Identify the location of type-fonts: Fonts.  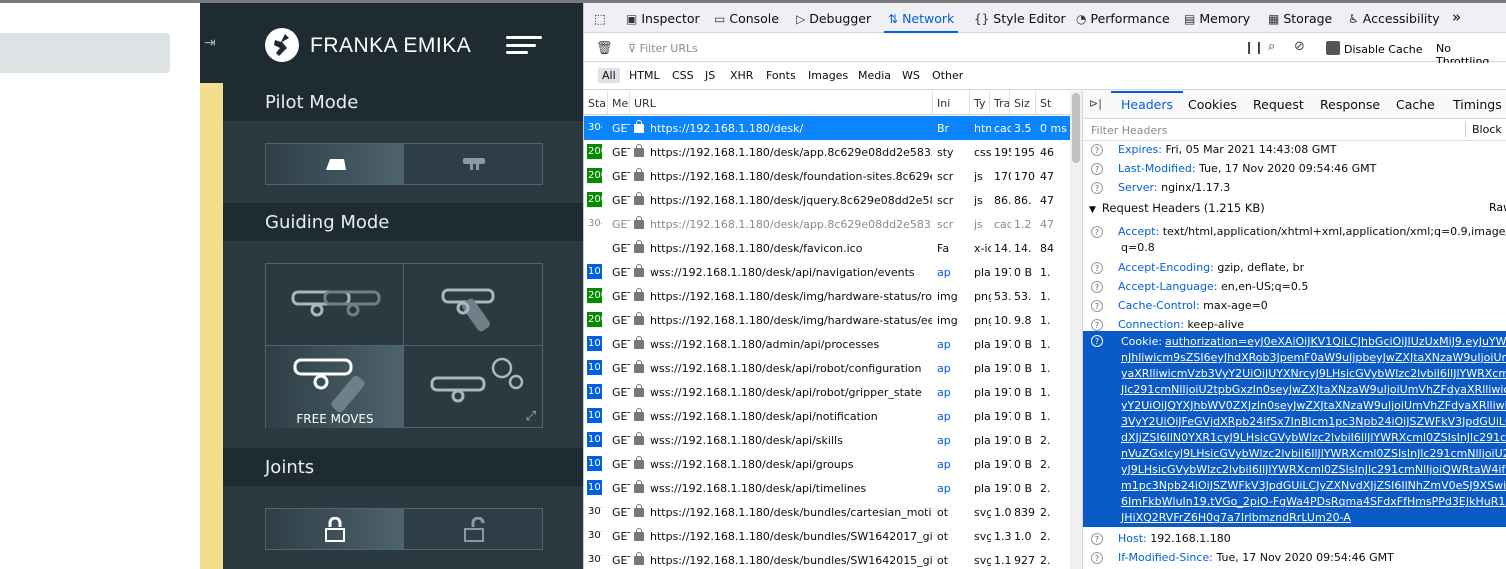
(781, 75).